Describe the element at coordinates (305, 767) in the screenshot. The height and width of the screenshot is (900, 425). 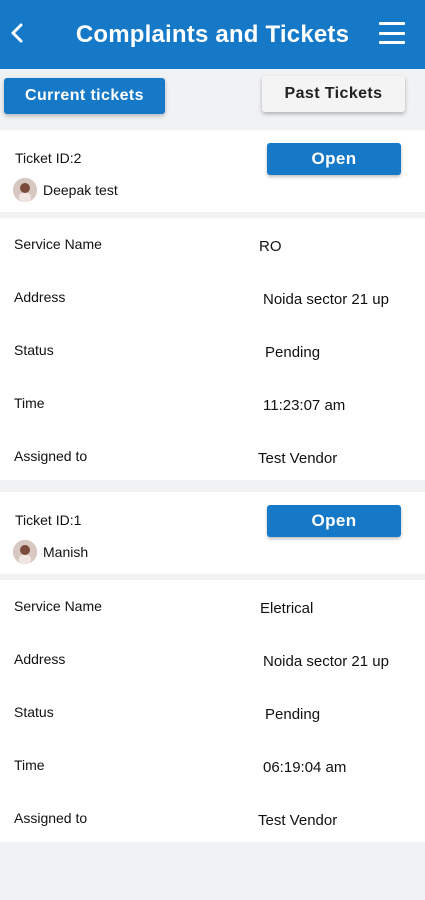
I see `detail-value: 06:19:04 am` at that location.